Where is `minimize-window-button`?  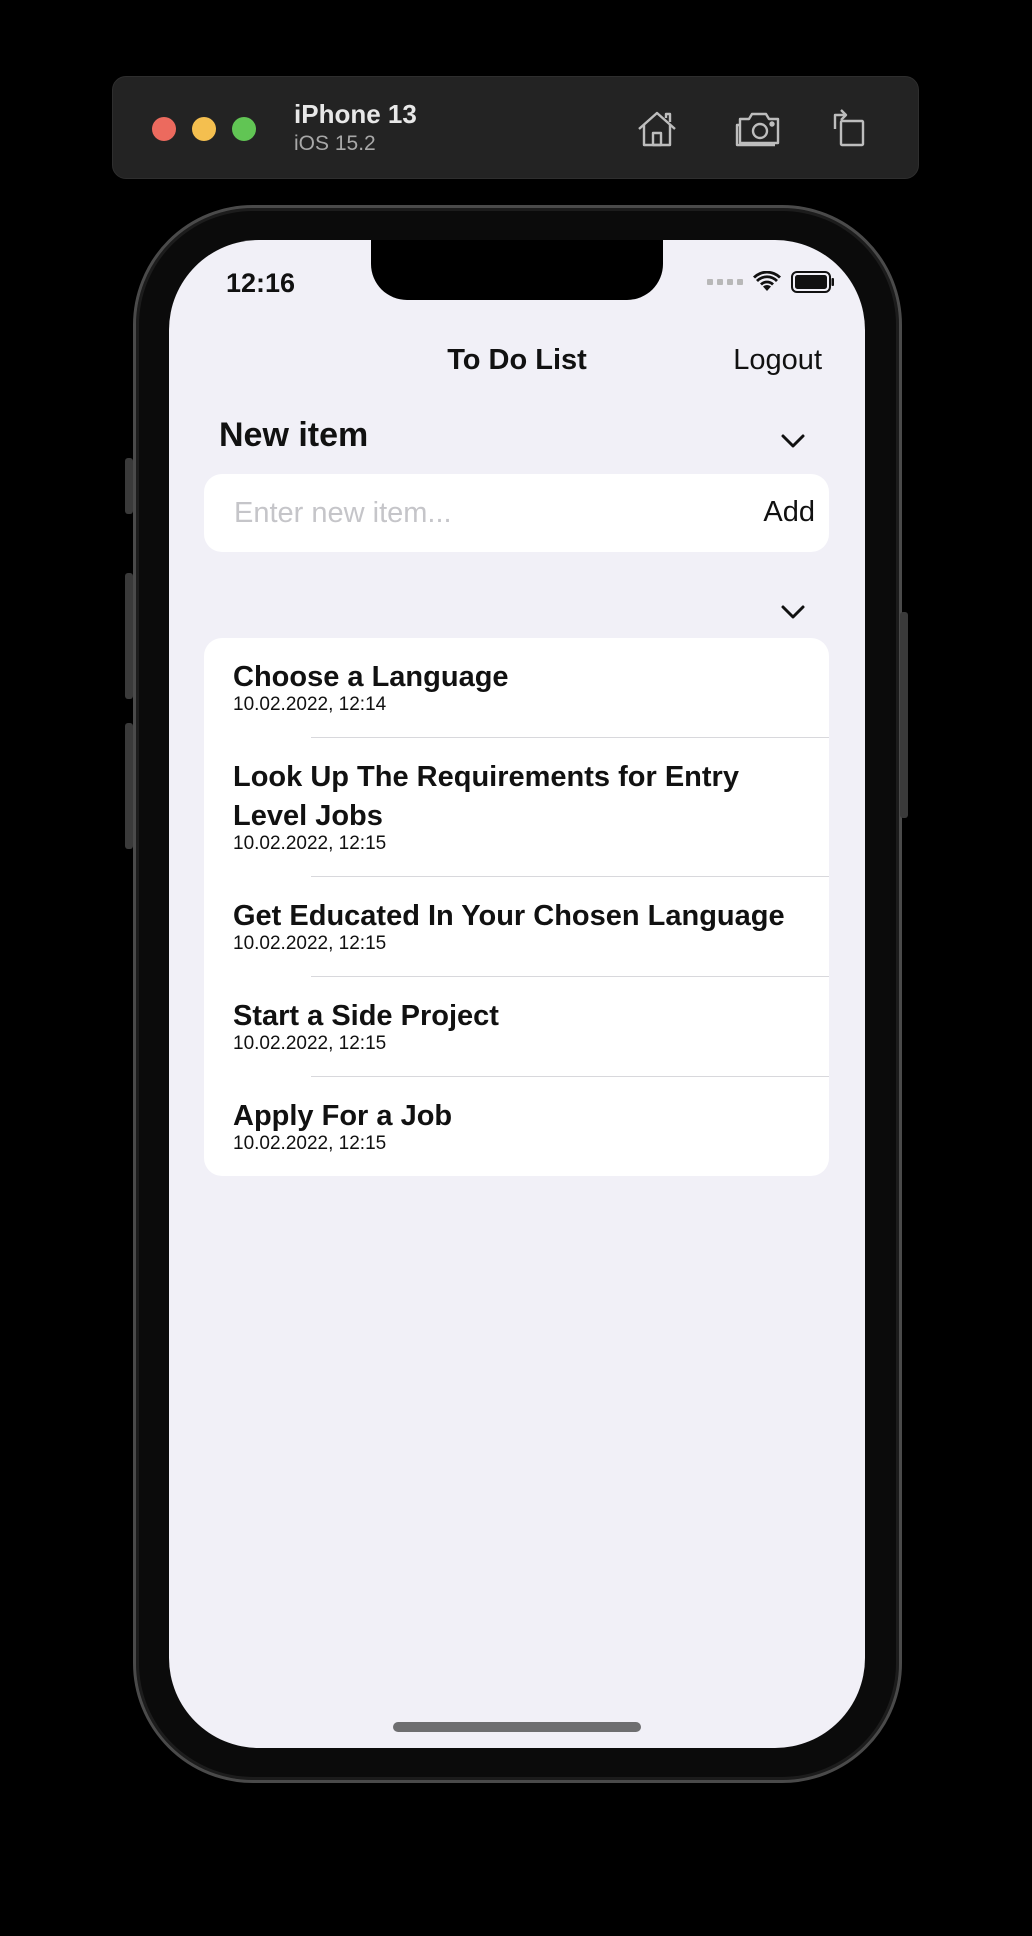
minimize-window-button is located at coordinates (204, 129).